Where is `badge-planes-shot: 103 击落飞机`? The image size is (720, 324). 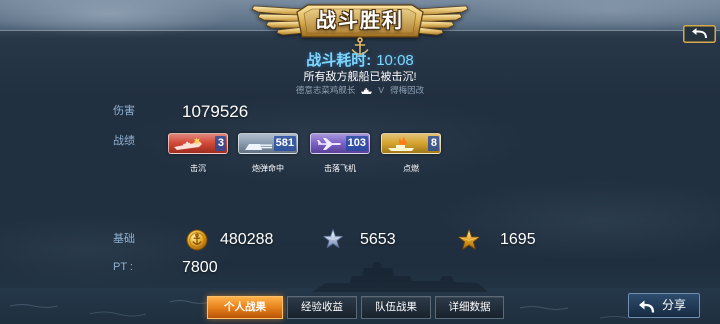
badge-planes-shot: 103 击落飞机 is located at coordinates (340, 153).